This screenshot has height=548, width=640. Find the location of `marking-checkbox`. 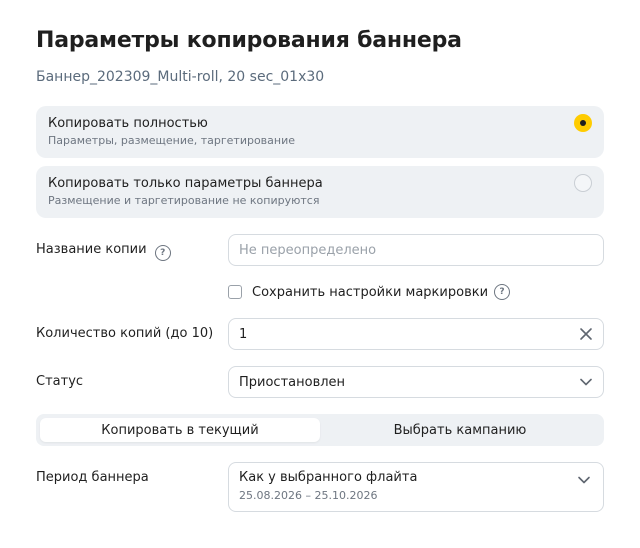

marking-checkbox is located at coordinates (235, 292).